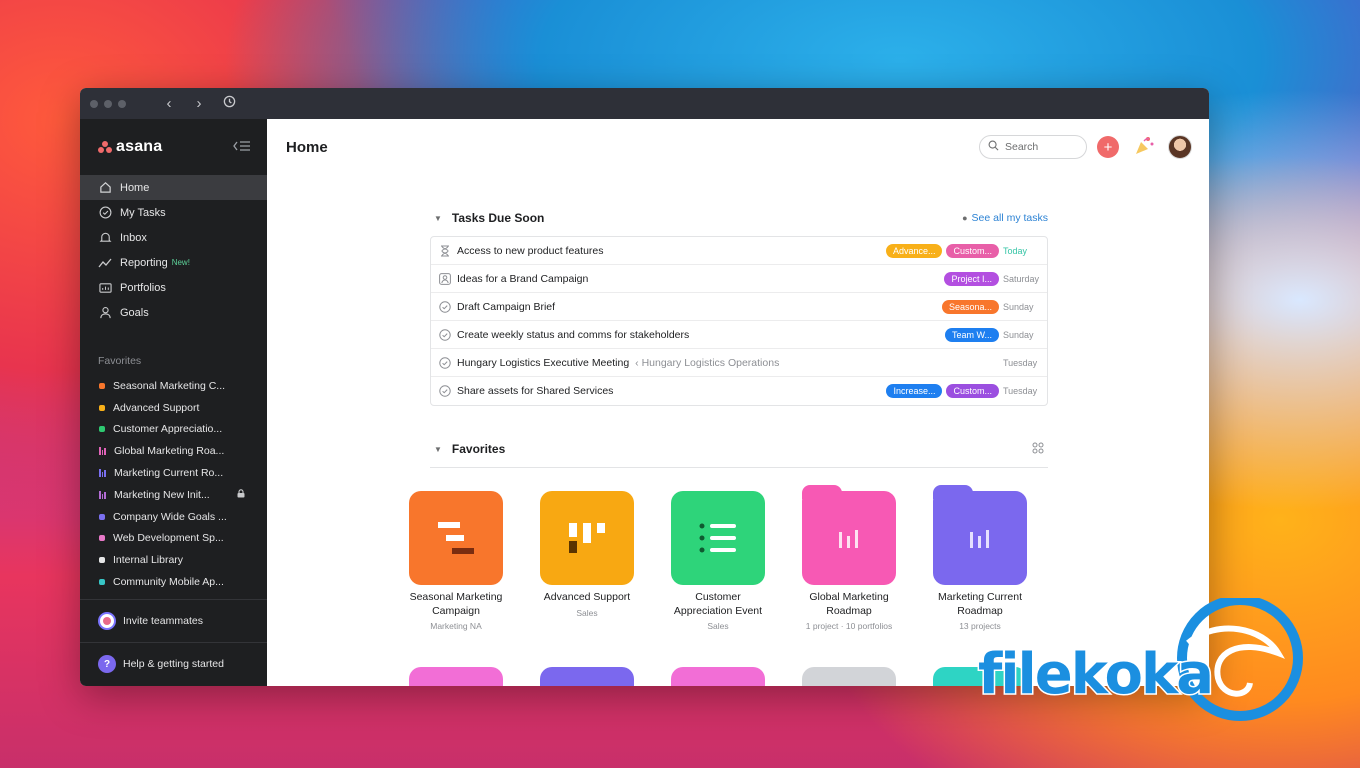  Describe the element at coordinates (199, 103) in the screenshot. I see `chevron-right-icon: ›` at that location.